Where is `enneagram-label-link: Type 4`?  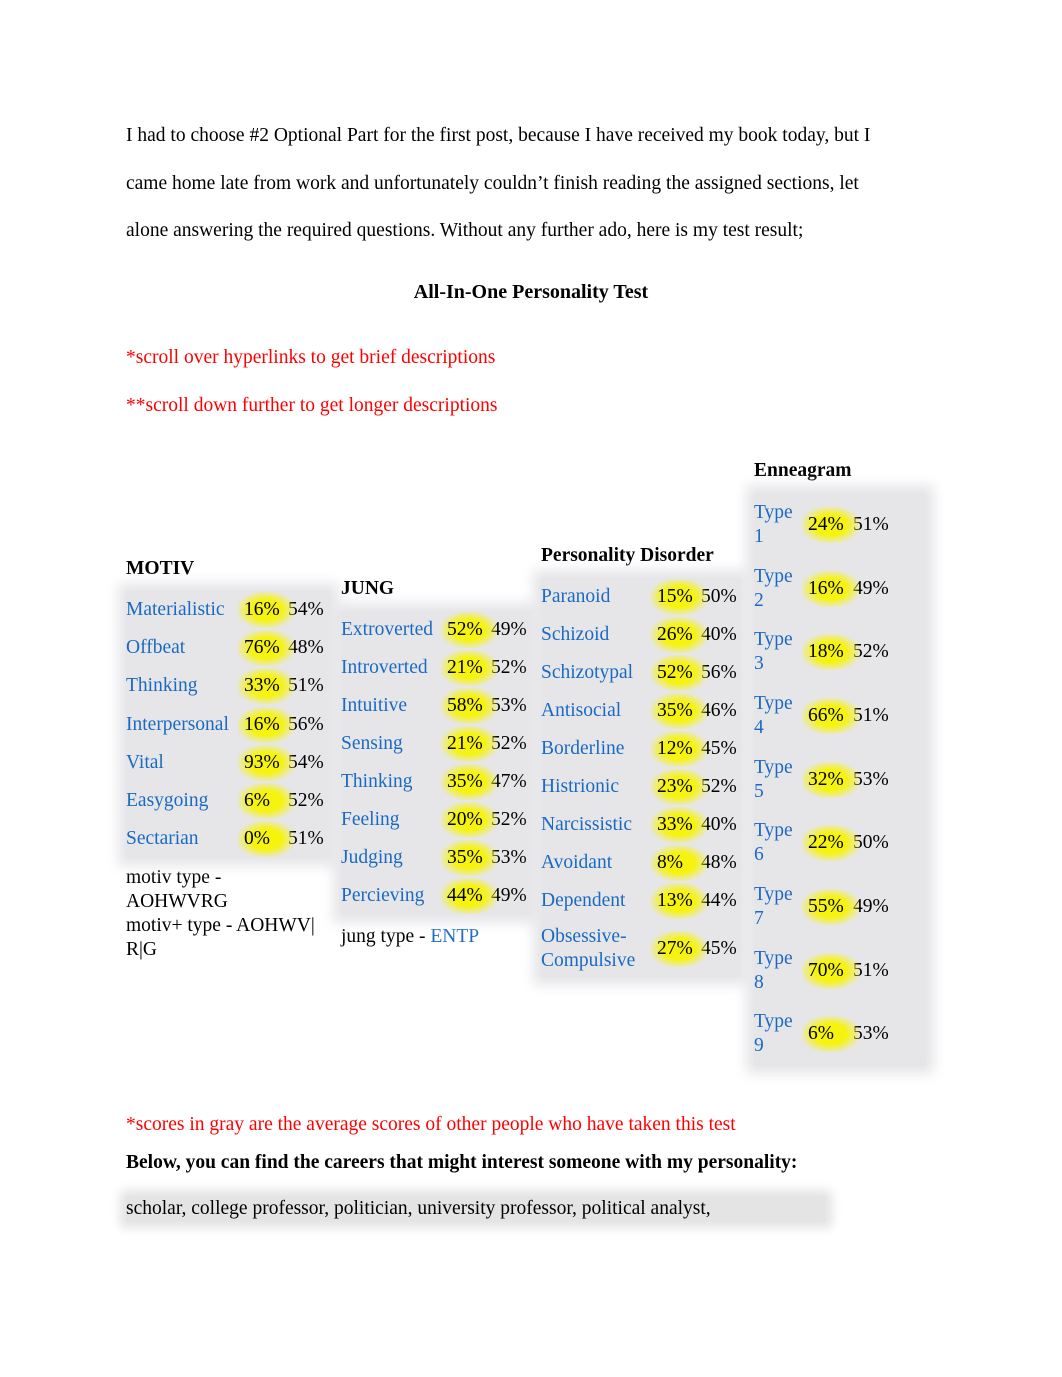 enneagram-label-link: Type 4 is located at coordinates (781, 716).